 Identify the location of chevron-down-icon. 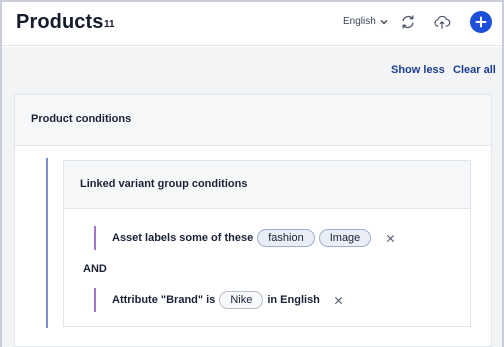
(384, 21).